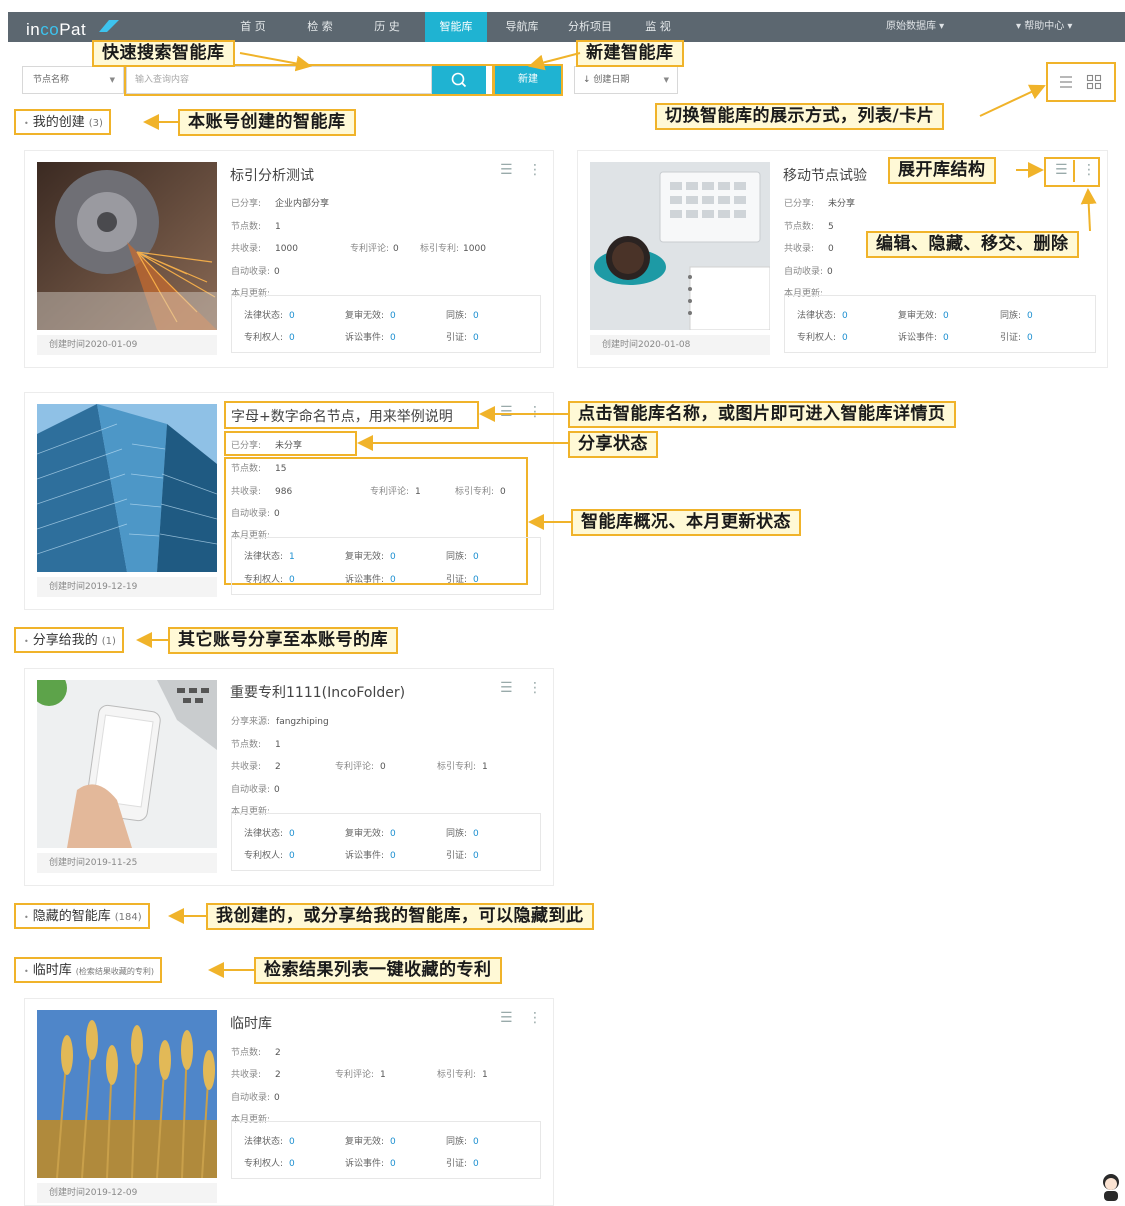 Image resolution: width=1125 pixels, height=1206 pixels. What do you see at coordinates (1111, 1187) in the screenshot?
I see `customer-service-avatar-icon` at bounding box center [1111, 1187].